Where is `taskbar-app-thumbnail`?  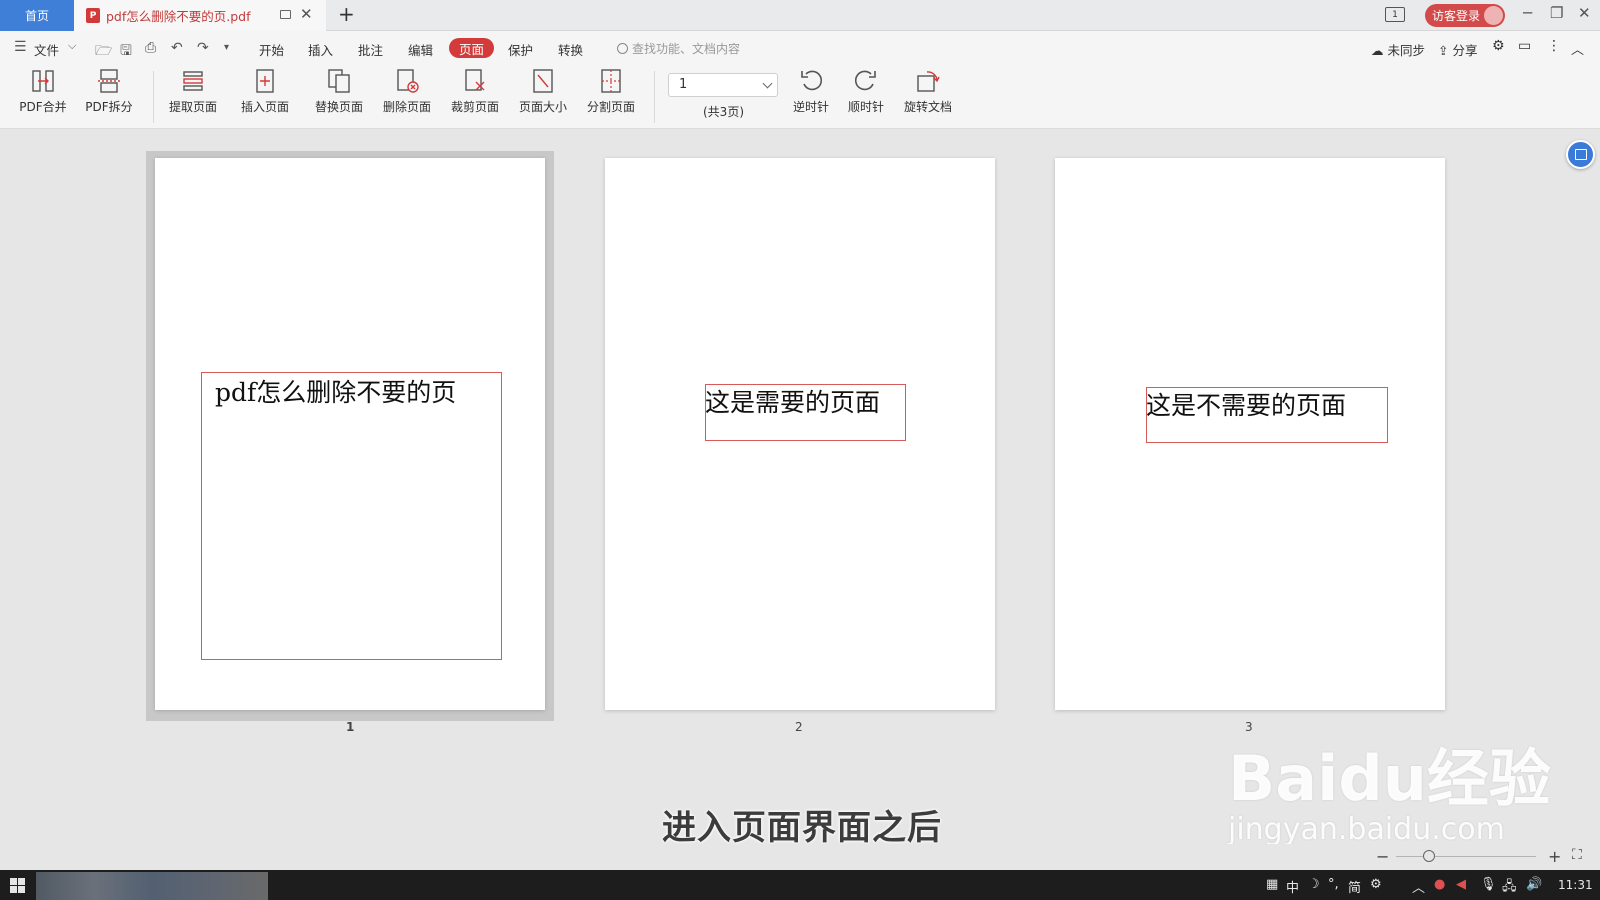 taskbar-app-thumbnail is located at coordinates (152, 886).